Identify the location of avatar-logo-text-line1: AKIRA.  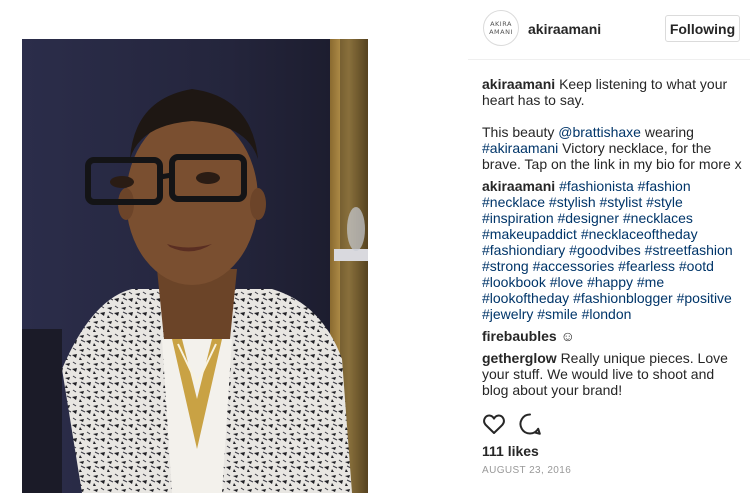
(501, 24).